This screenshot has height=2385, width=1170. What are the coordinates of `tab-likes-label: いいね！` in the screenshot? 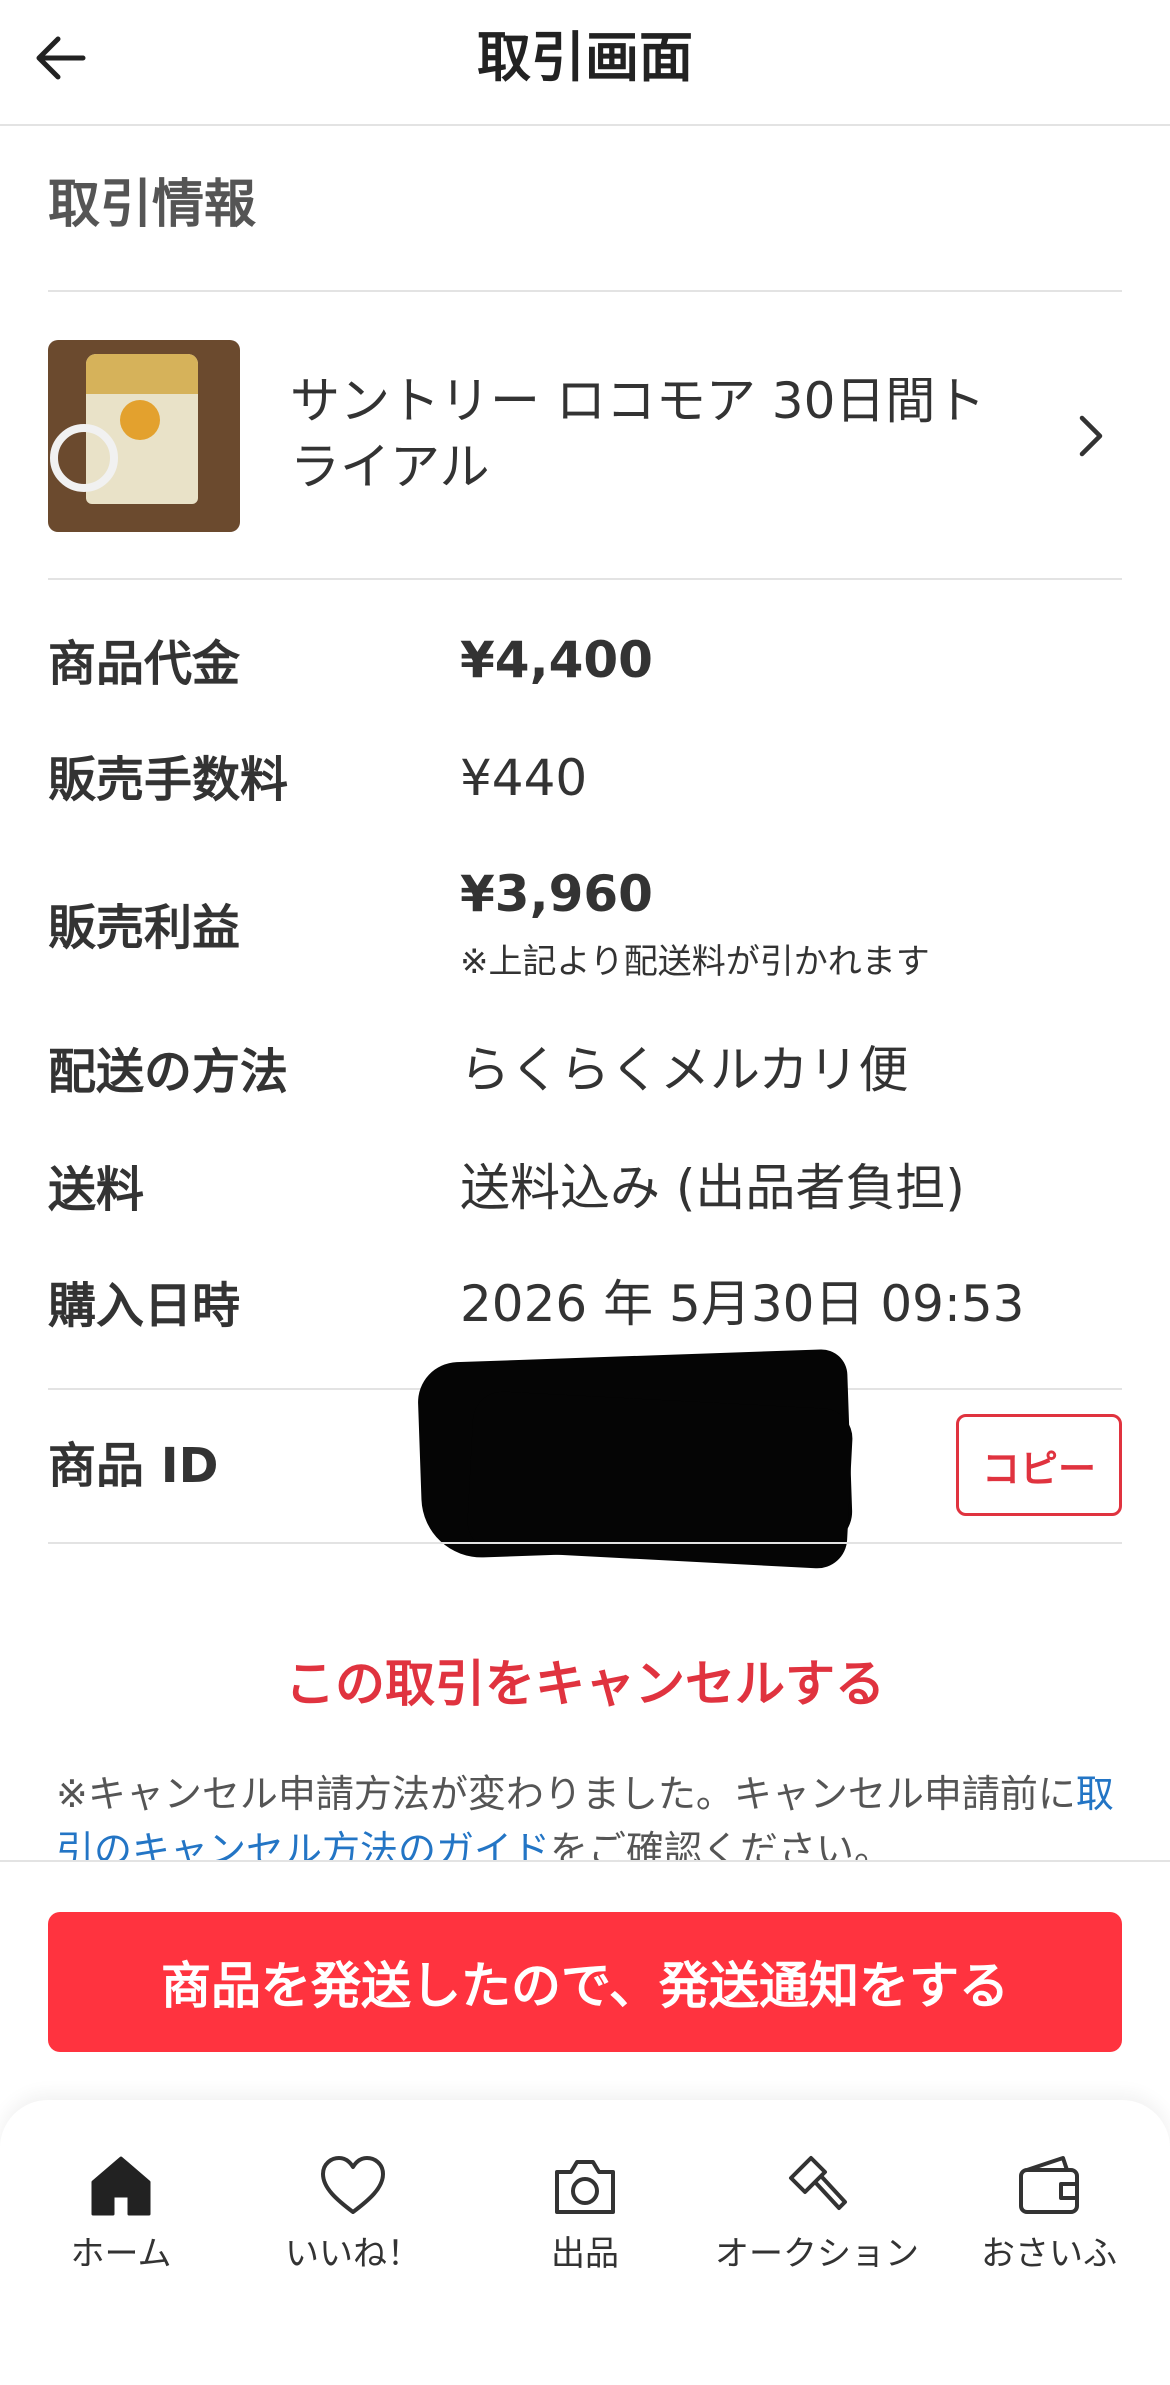 It's located at (353, 2254).